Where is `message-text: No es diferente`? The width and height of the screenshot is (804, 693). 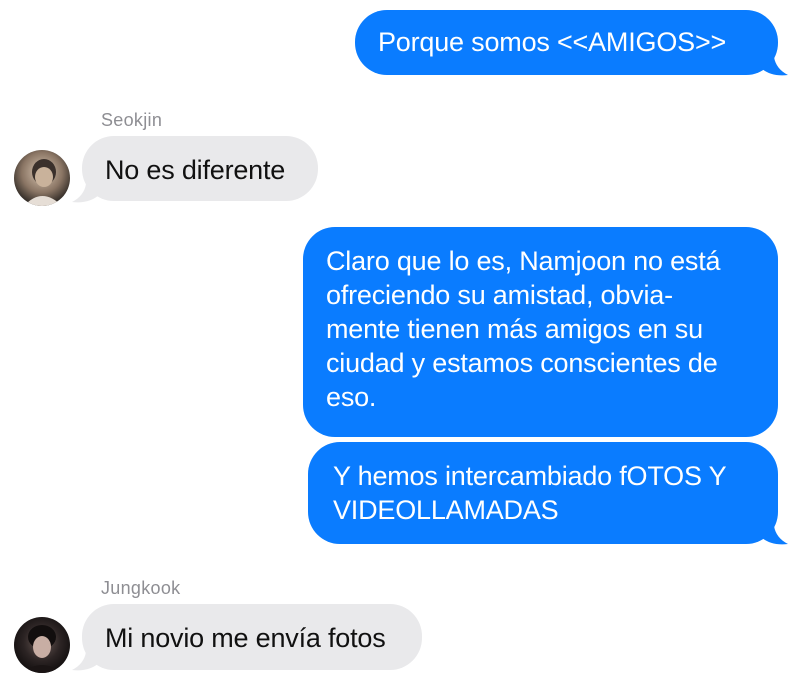 message-text: No es diferente is located at coordinates (195, 170).